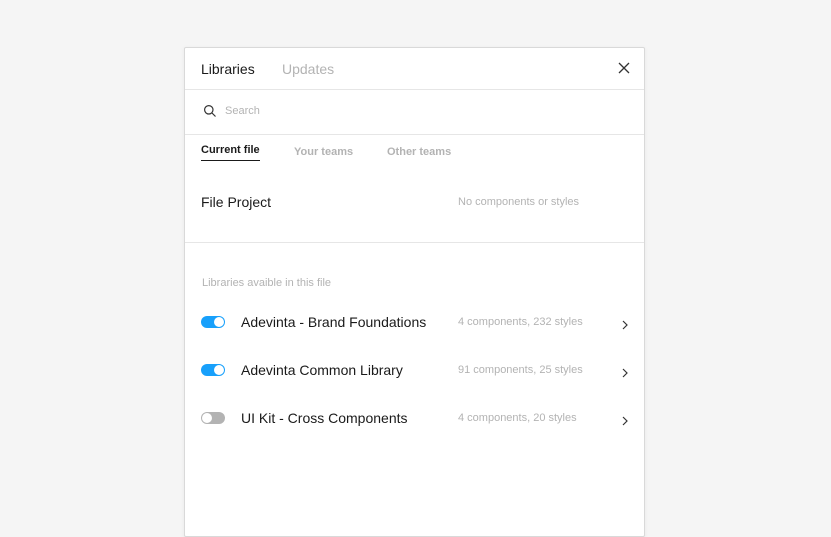 Image resolution: width=831 pixels, height=537 pixels. Describe the element at coordinates (520, 370) in the screenshot. I see `library-meta: 91 components, 25 styles` at that location.